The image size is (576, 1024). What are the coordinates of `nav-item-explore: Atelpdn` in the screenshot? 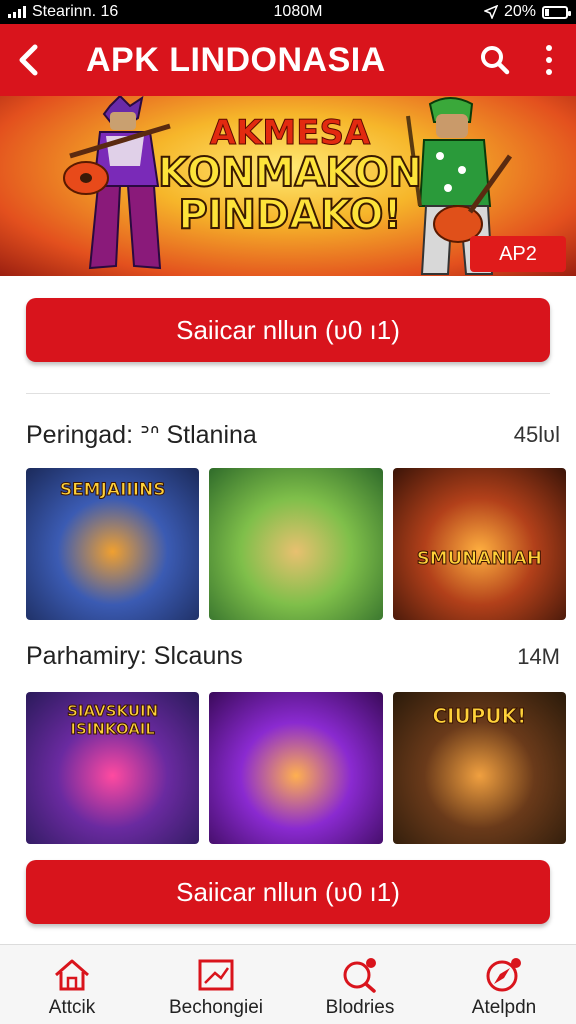 It's located at (504, 984).